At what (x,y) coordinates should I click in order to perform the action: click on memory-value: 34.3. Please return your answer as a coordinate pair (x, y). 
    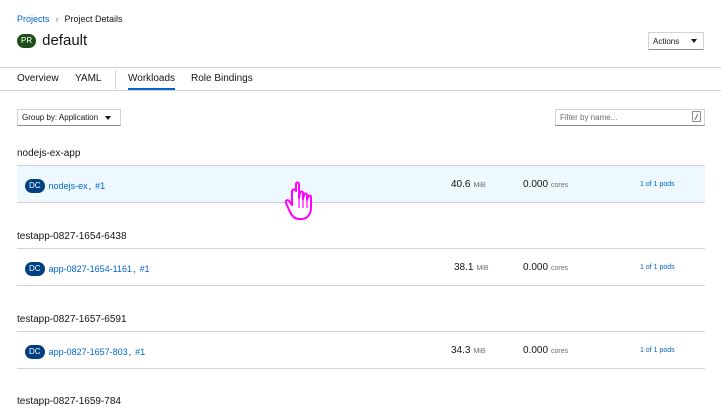
    Looking at the image, I should click on (461, 350).